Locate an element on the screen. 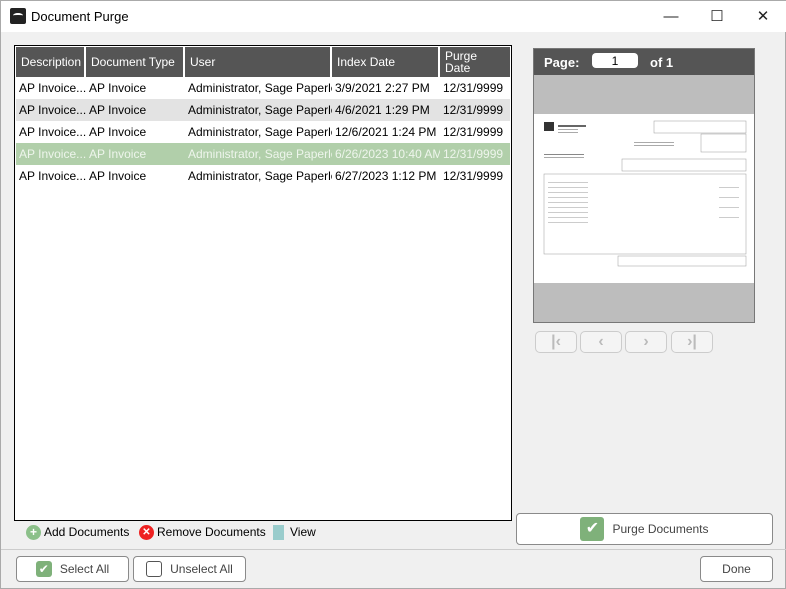 Image resolution: width=786 pixels, height=589 pixels. purge-documents-button: ✔ Purge Documents is located at coordinates (644, 529).